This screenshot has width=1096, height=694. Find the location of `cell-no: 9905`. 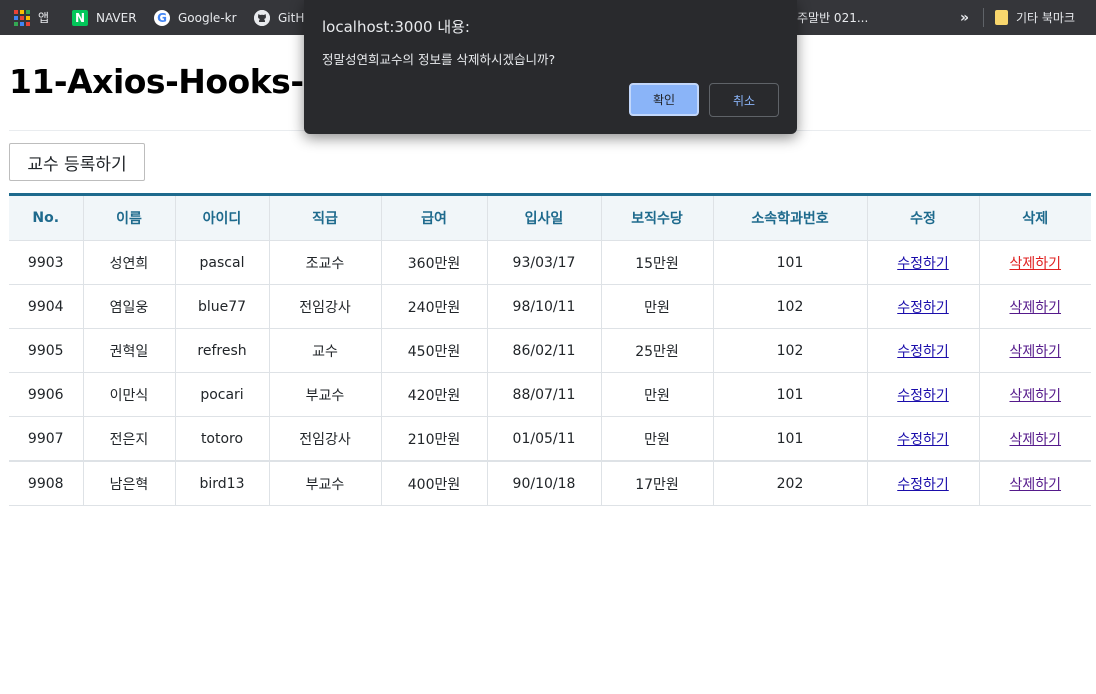

cell-no: 9905 is located at coordinates (46, 350).